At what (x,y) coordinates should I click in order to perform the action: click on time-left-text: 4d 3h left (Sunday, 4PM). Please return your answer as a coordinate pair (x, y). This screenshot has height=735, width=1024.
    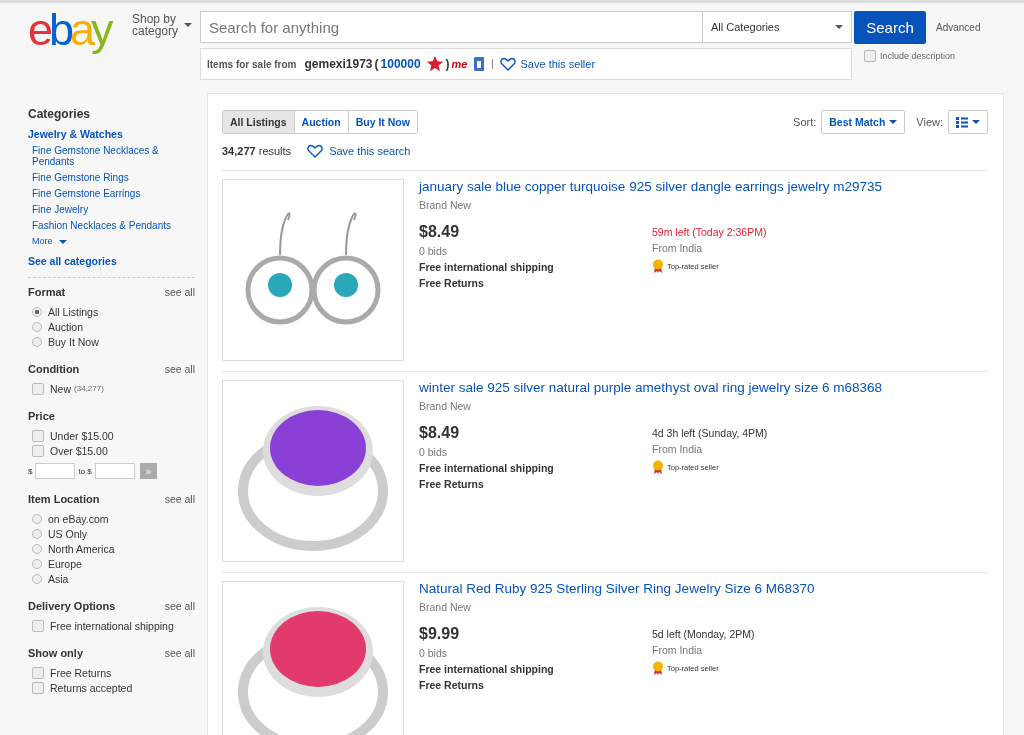
    Looking at the image, I should click on (710, 433).